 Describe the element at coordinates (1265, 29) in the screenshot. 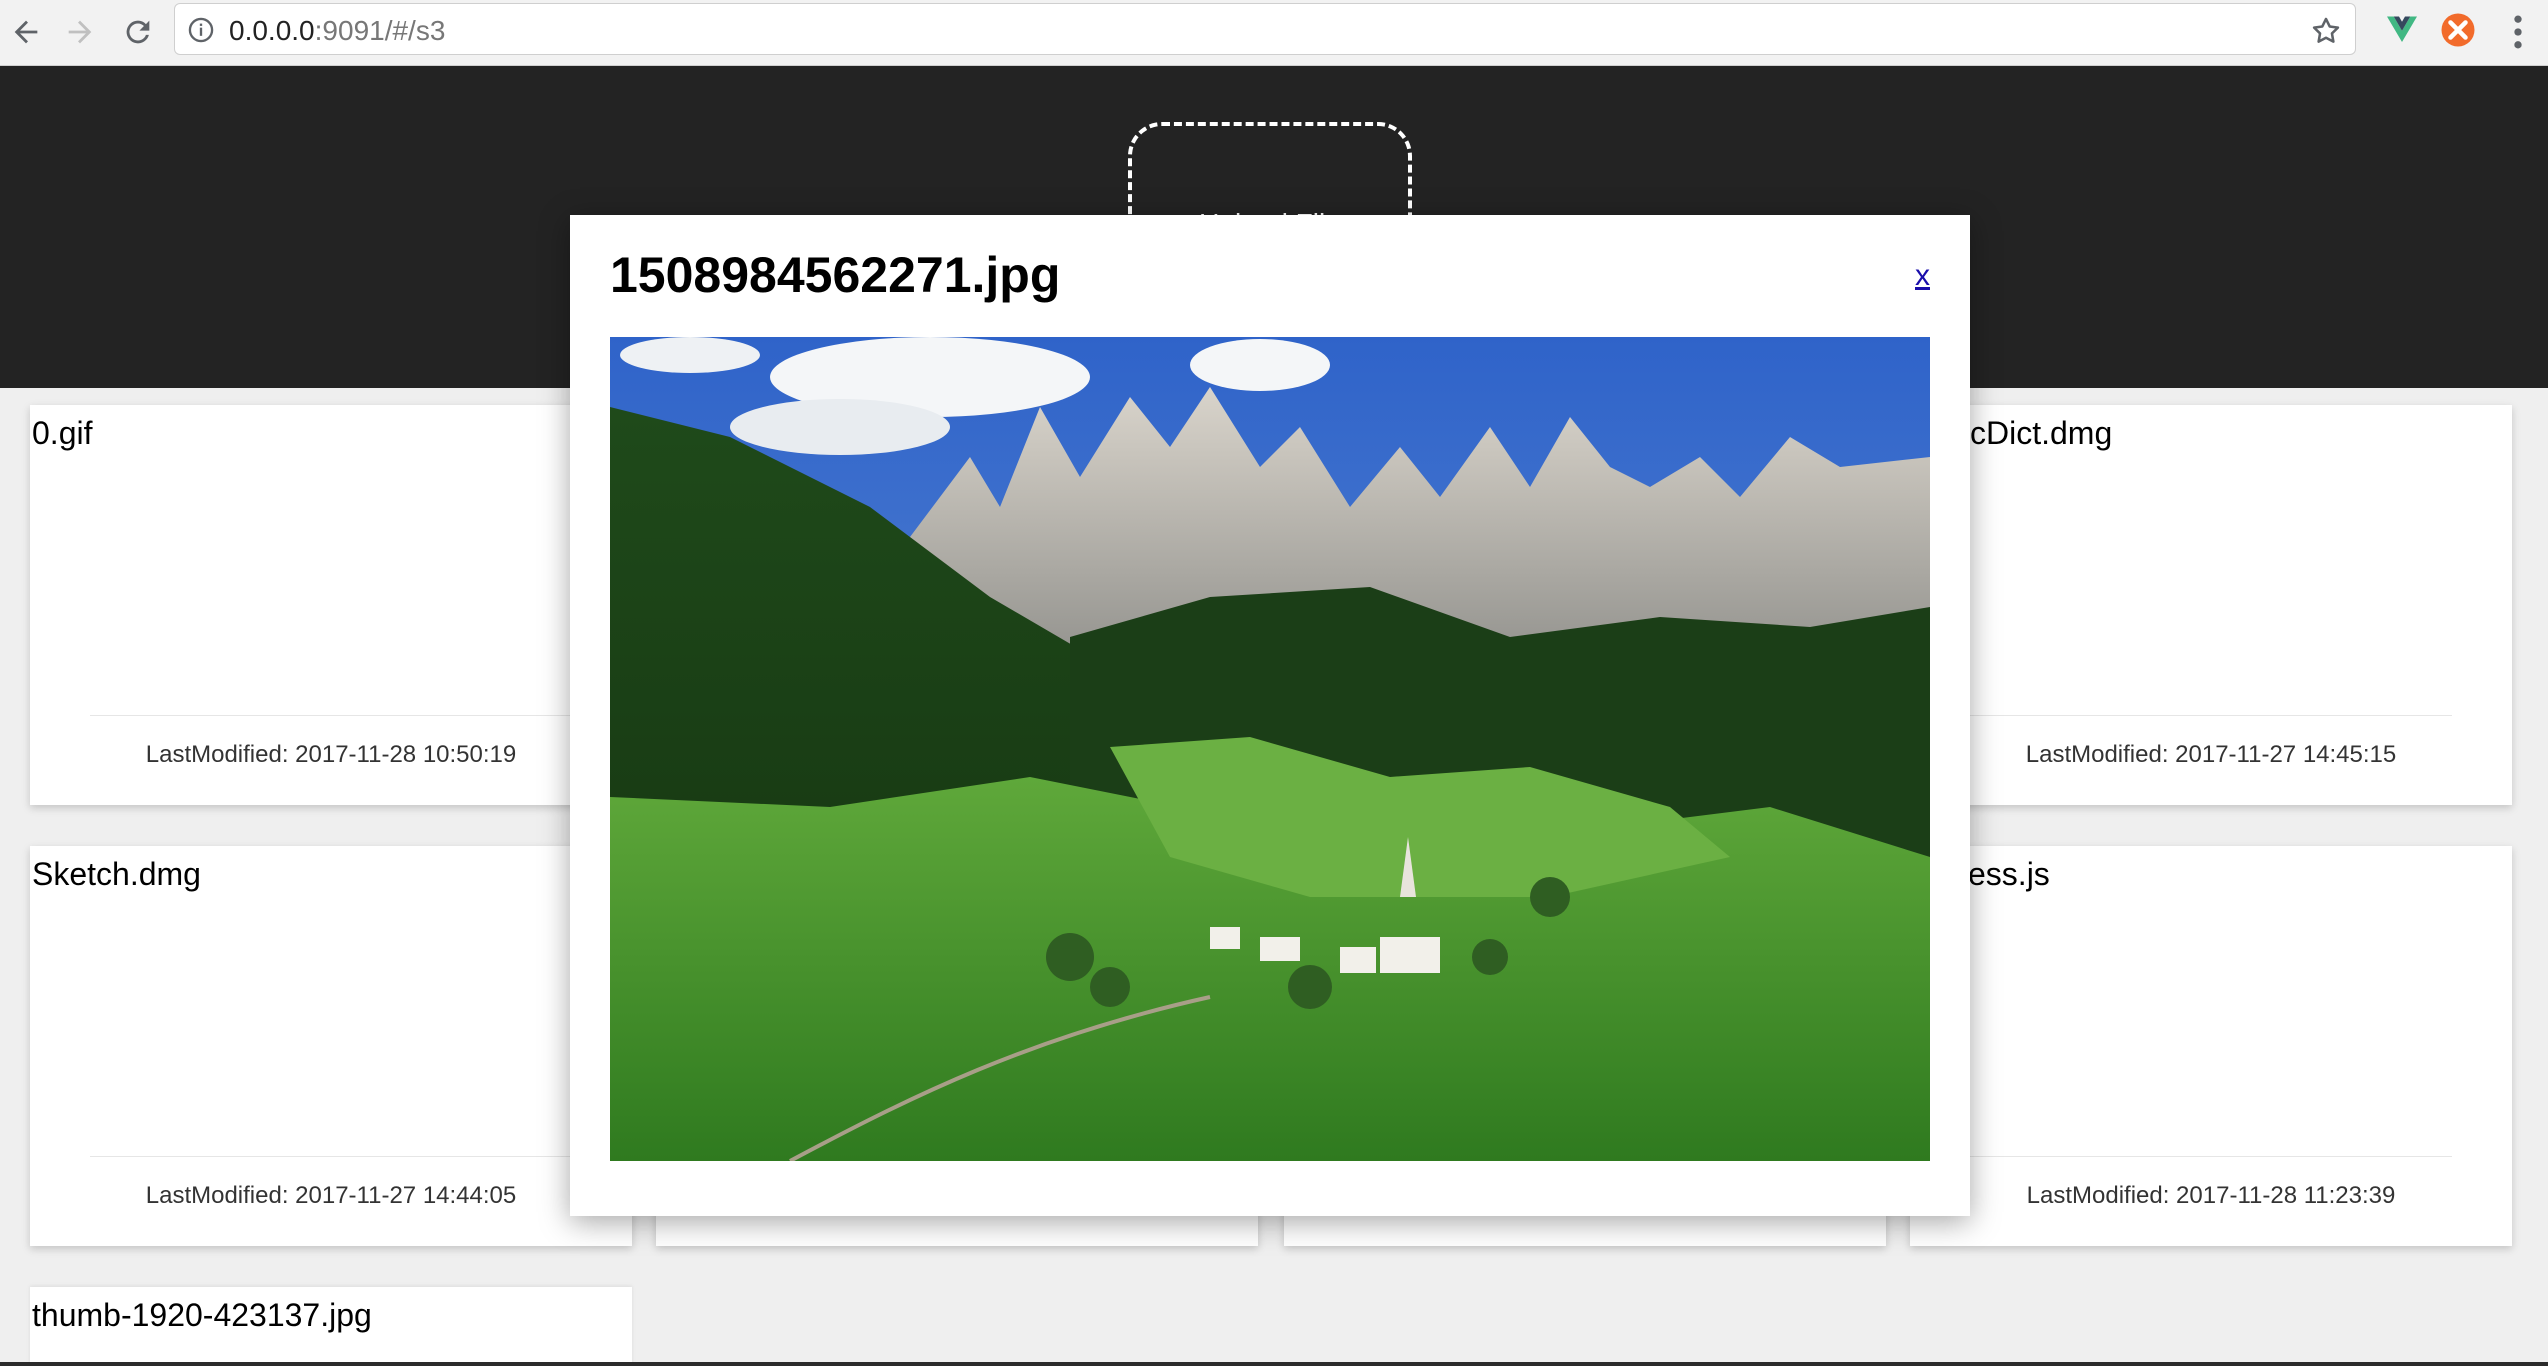

I see `address-bar: 0.0.0.0:9091/#/s3` at that location.